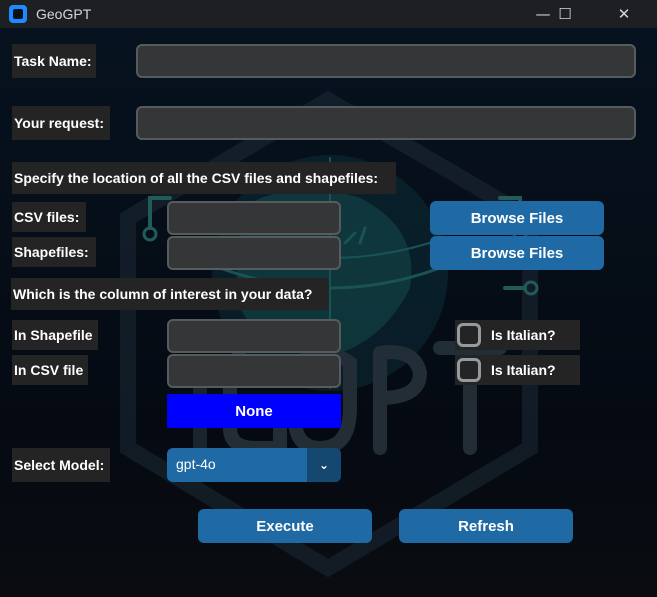 Image resolution: width=657 pixels, height=597 pixels. I want to click on request-label: Your request:, so click(61, 123).